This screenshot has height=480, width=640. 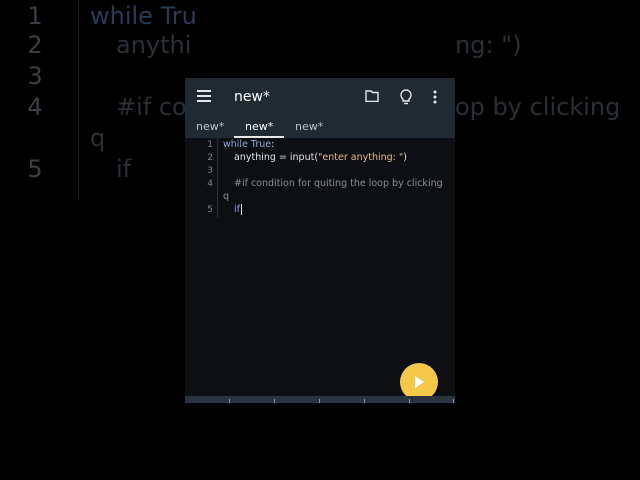 What do you see at coordinates (98, 138) in the screenshot?
I see `bg-wrap-q: q` at bounding box center [98, 138].